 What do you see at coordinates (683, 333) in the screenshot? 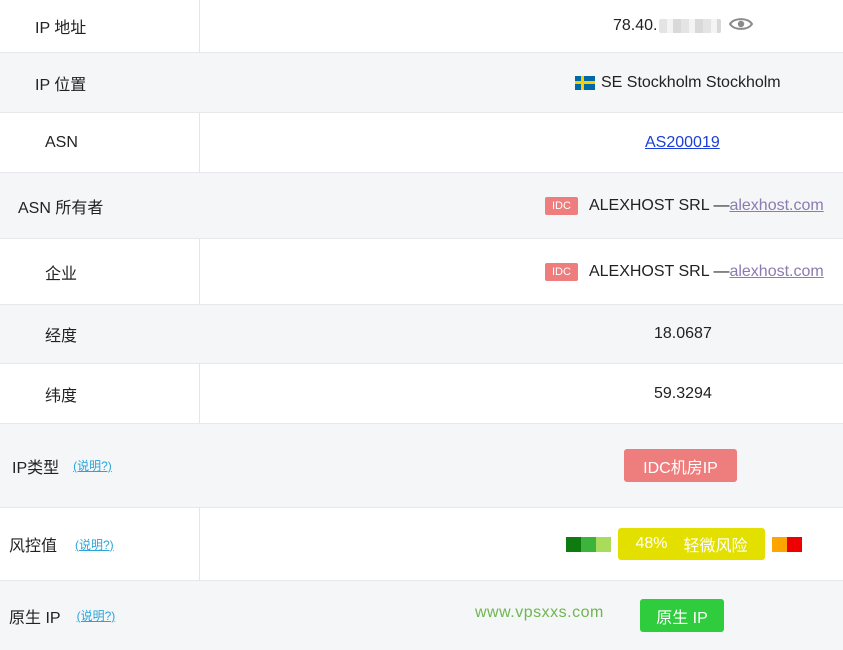
I see `longitude-value: 18.0687` at bounding box center [683, 333].